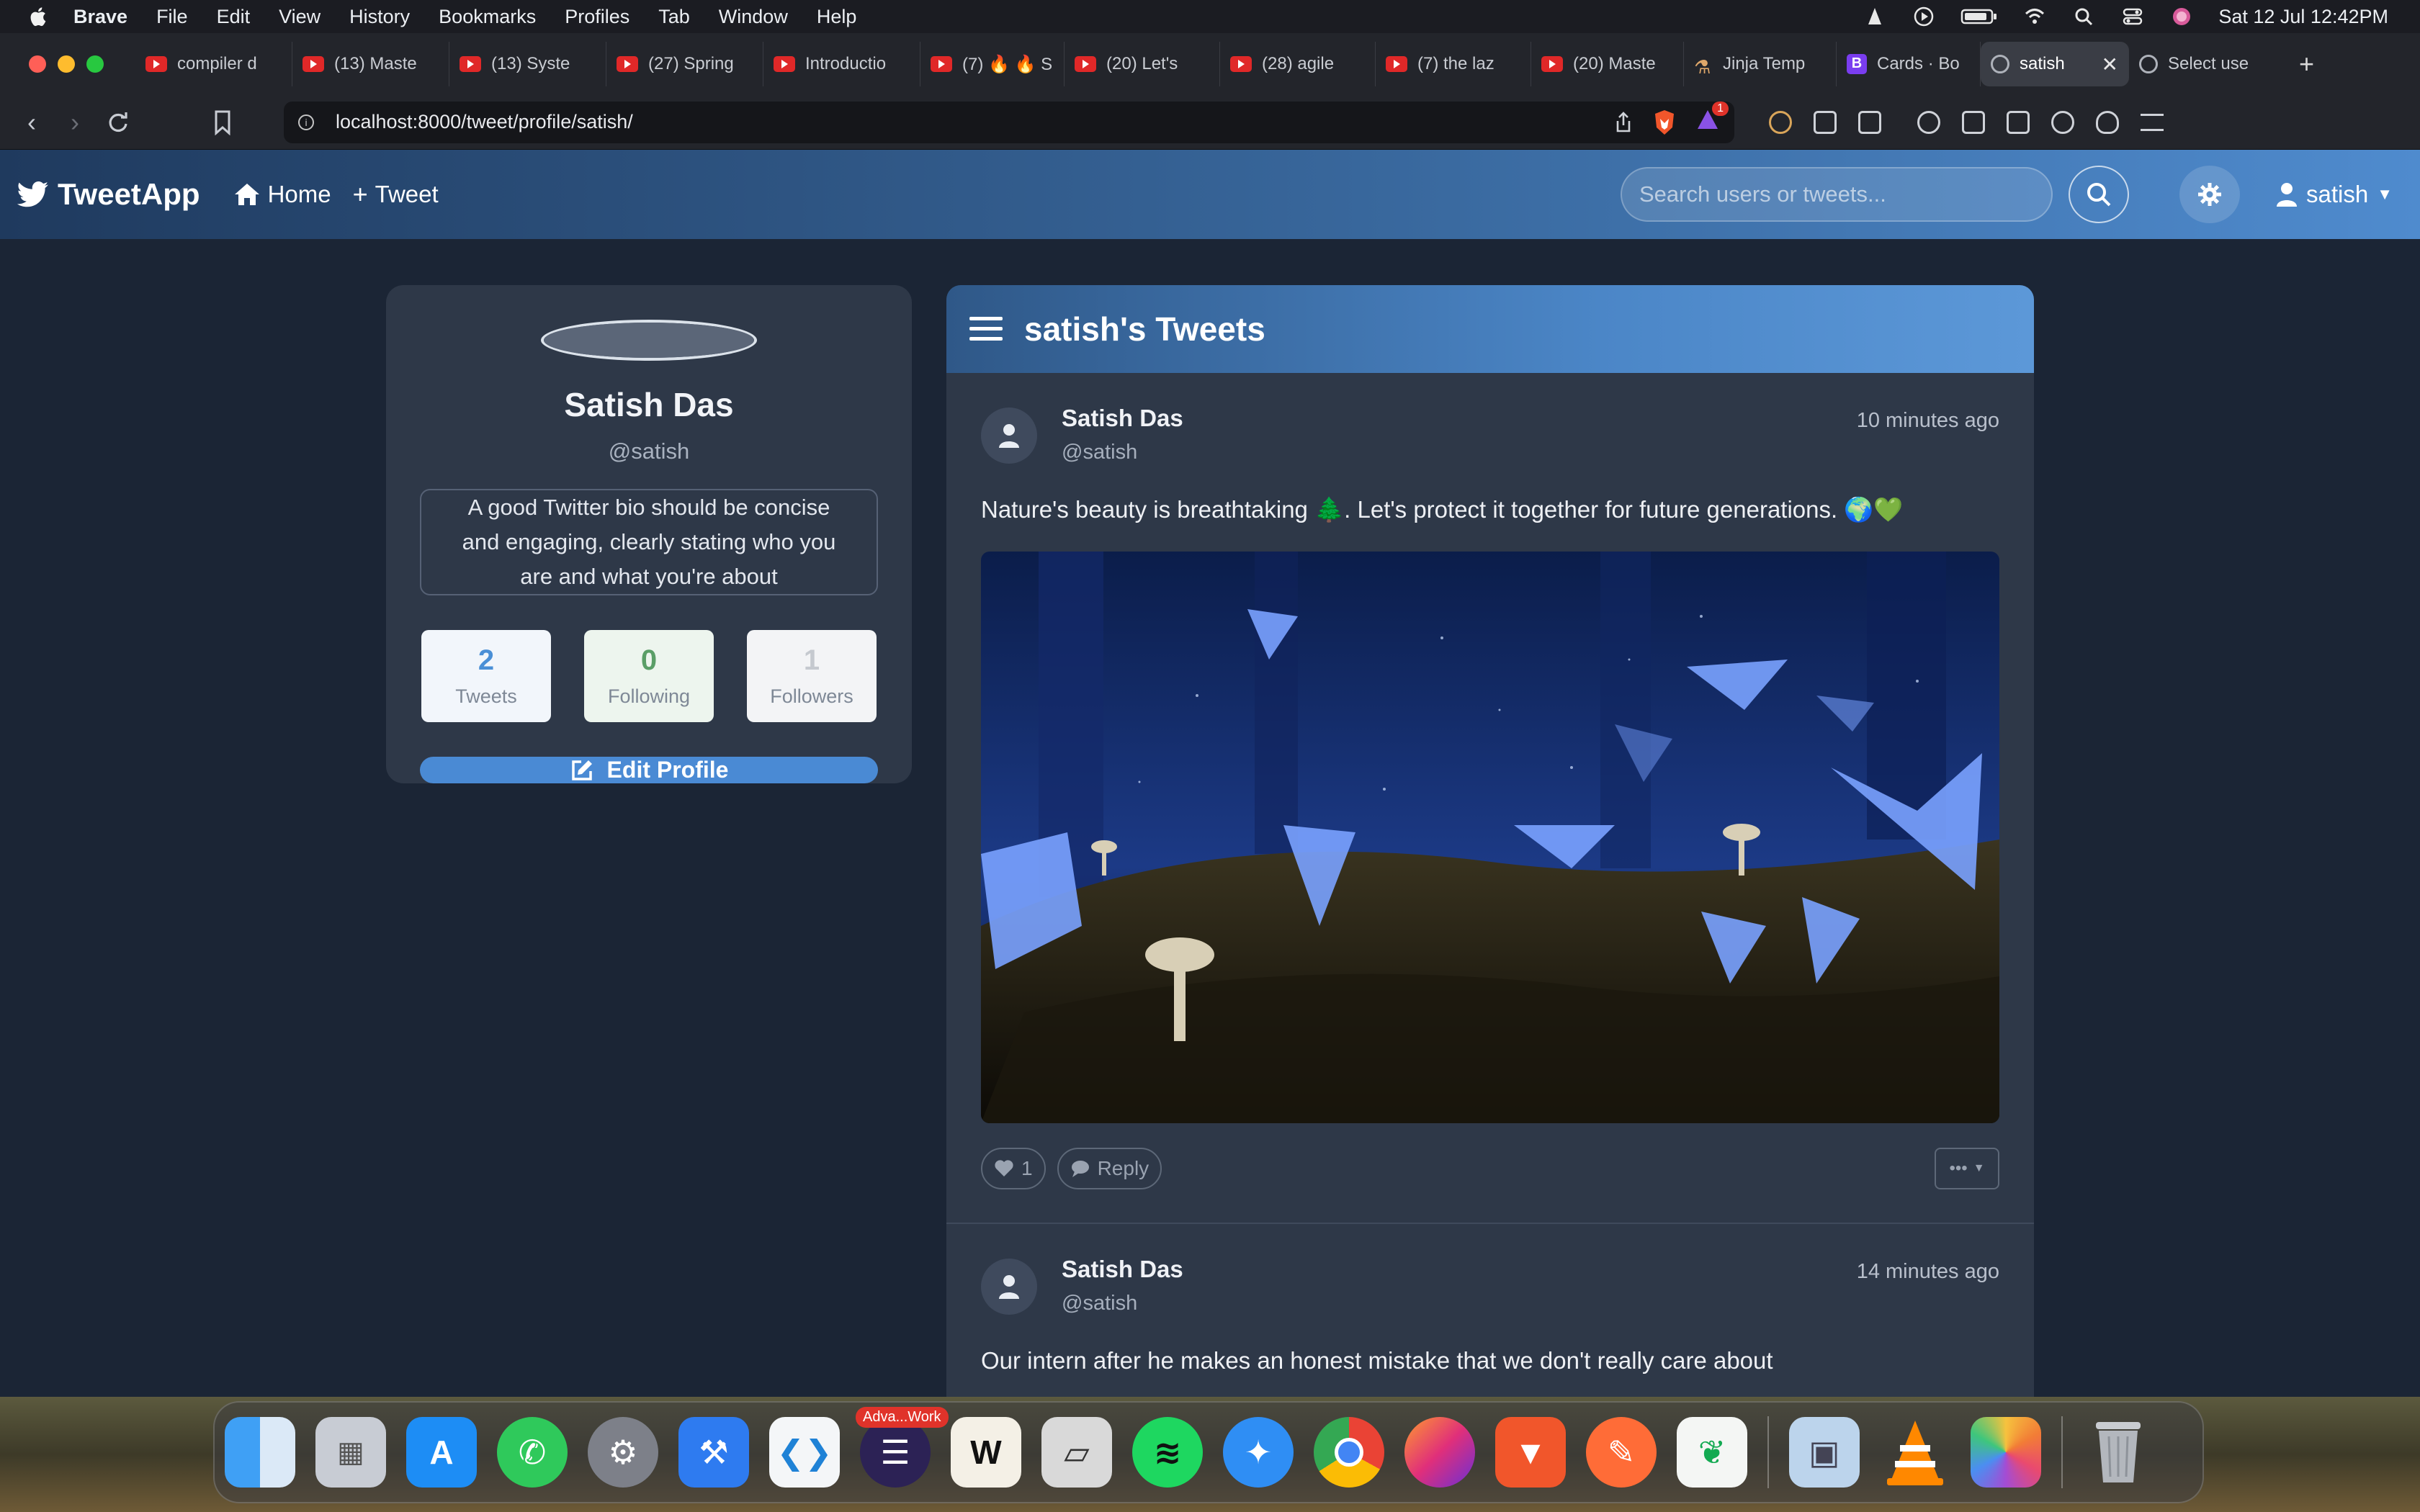 Image resolution: width=2420 pixels, height=1512 pixels. What do you see at coordinates (753, 17) in the screenshot?
I see `menu-window: Window` at bounding box center [753, 17].